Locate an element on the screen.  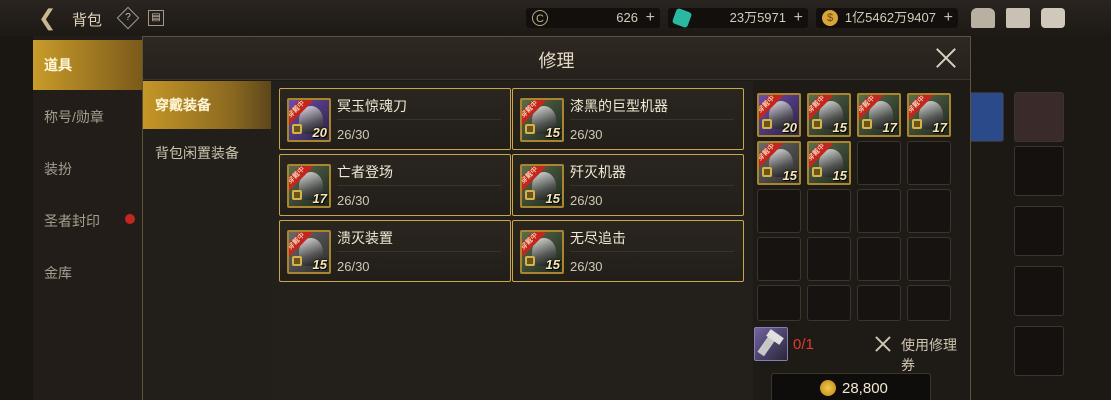
add-coin-button: + is located at coordinates (650, 18).